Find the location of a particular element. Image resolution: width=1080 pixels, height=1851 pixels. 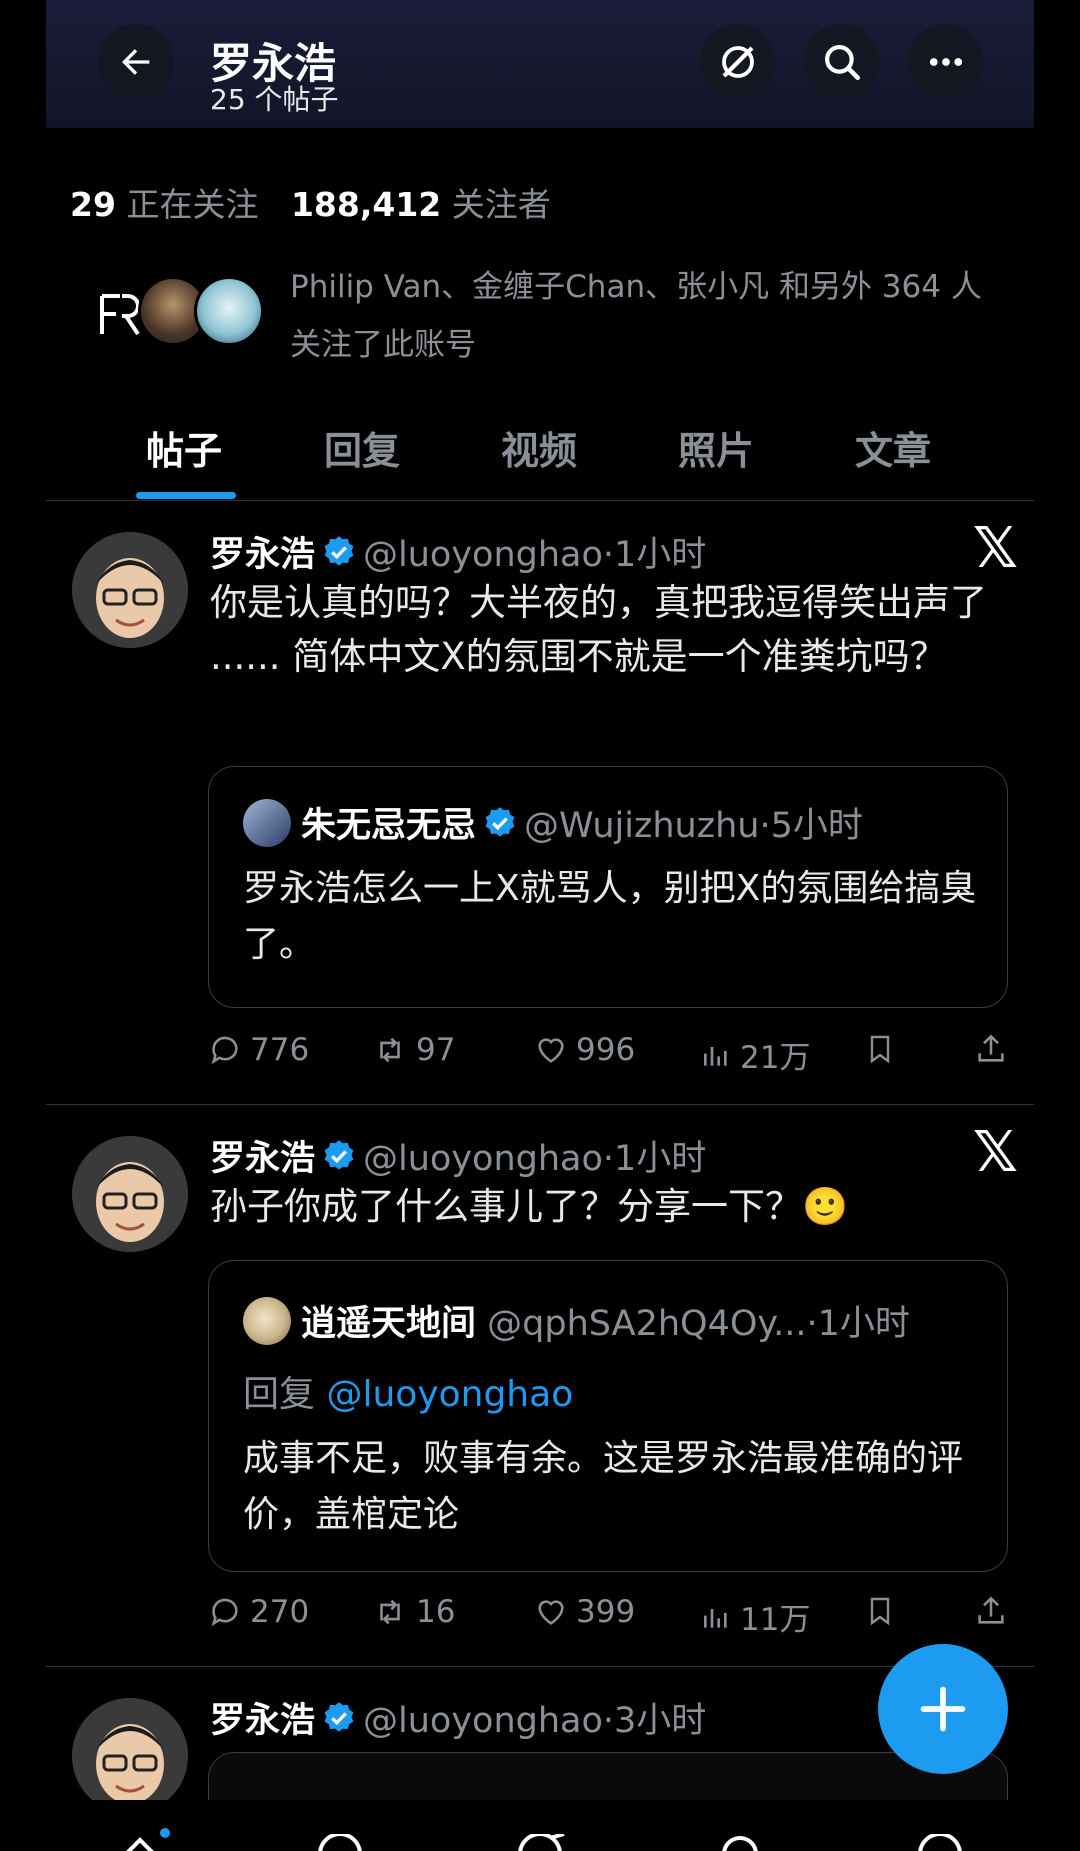

quote-author-name: 逍遥天地间 is located at coordinates (389, 1324).